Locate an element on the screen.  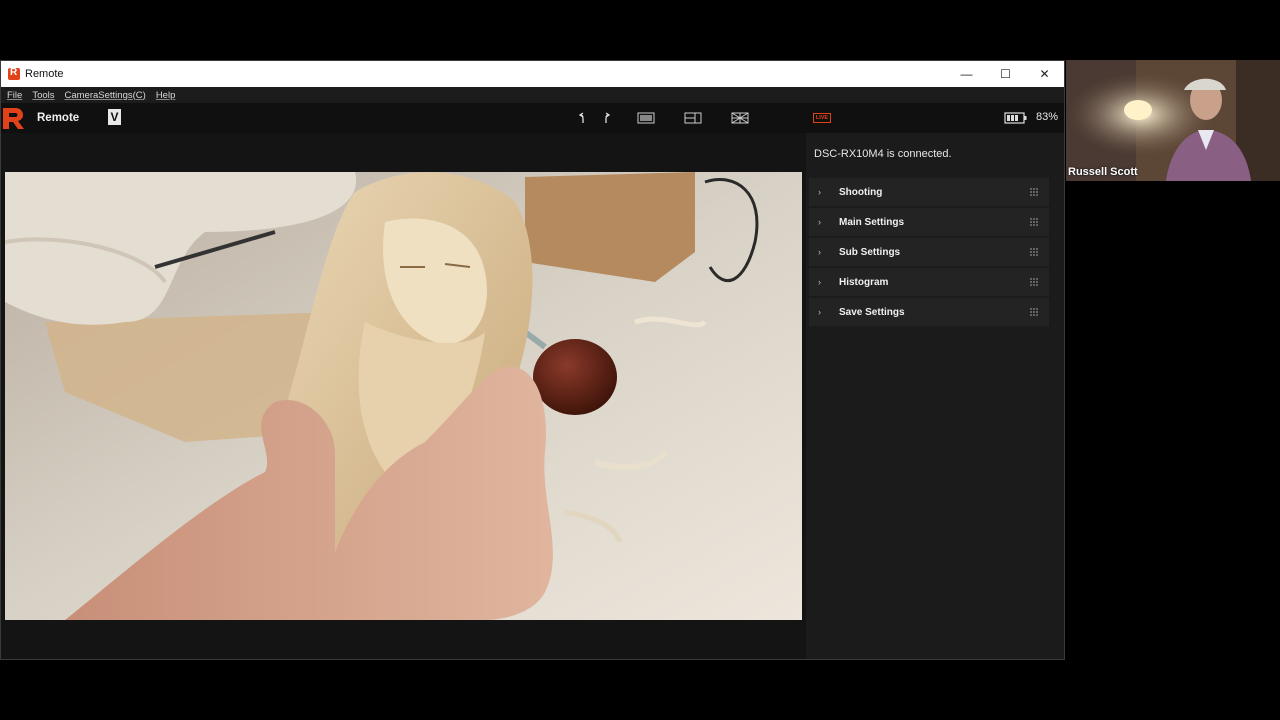
section-label: Sub Settings is located at coordinates (870, 252).